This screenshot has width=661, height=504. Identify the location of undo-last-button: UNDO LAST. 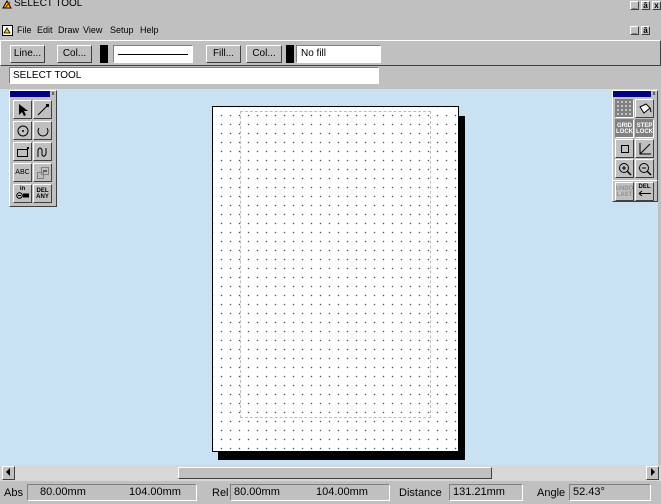
(624, 191).